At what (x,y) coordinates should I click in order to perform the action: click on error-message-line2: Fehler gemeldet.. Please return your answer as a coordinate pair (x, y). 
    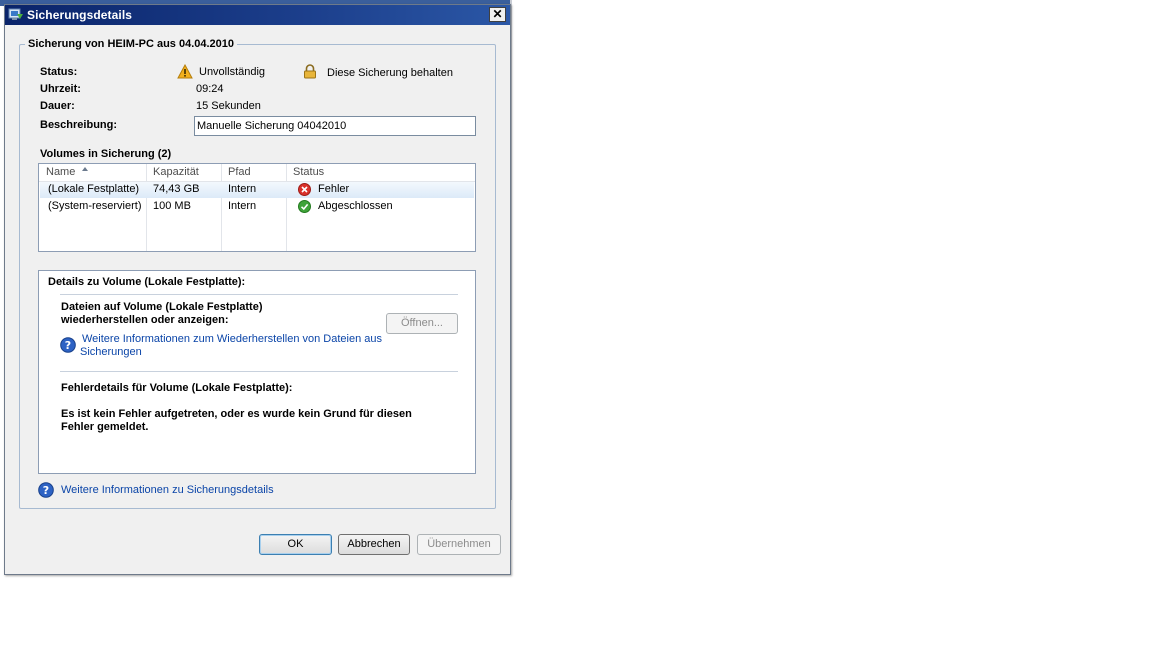
    Looking at the image, I should click on (105, 427).